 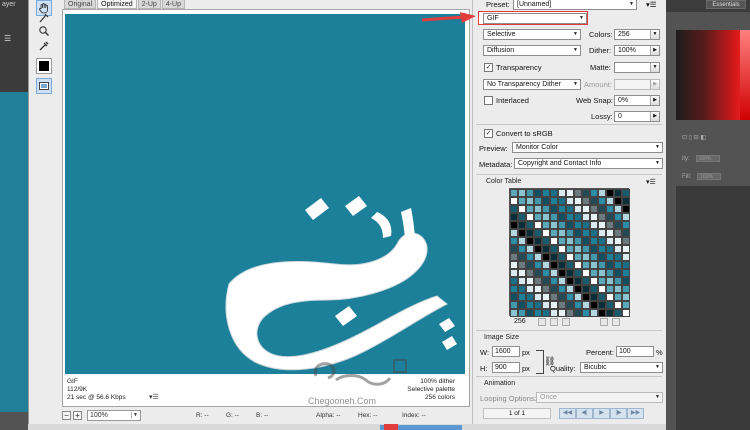 I want to click on tab-optimized: Optimized, so click(x=117, y=4).